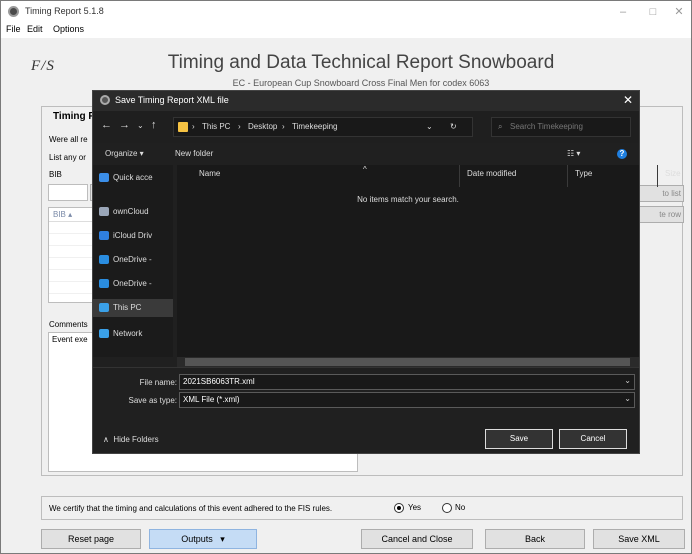 The image size is (692, 554). Describe the element at coordinates (211, 399) in the screenshot. I see `save-type-value: XML File (*.xml)` at that location.